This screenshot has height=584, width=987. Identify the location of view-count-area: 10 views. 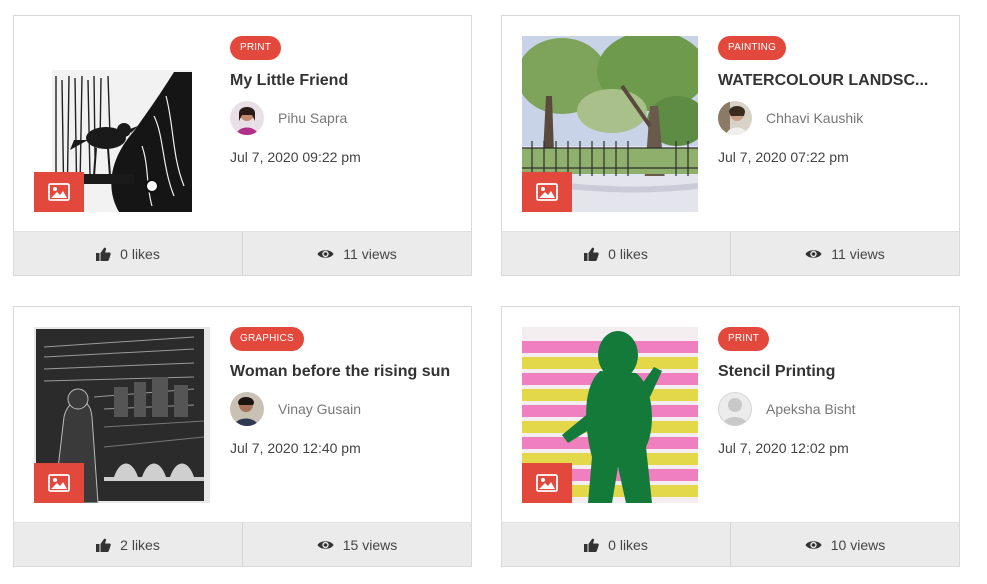
(844, 544).